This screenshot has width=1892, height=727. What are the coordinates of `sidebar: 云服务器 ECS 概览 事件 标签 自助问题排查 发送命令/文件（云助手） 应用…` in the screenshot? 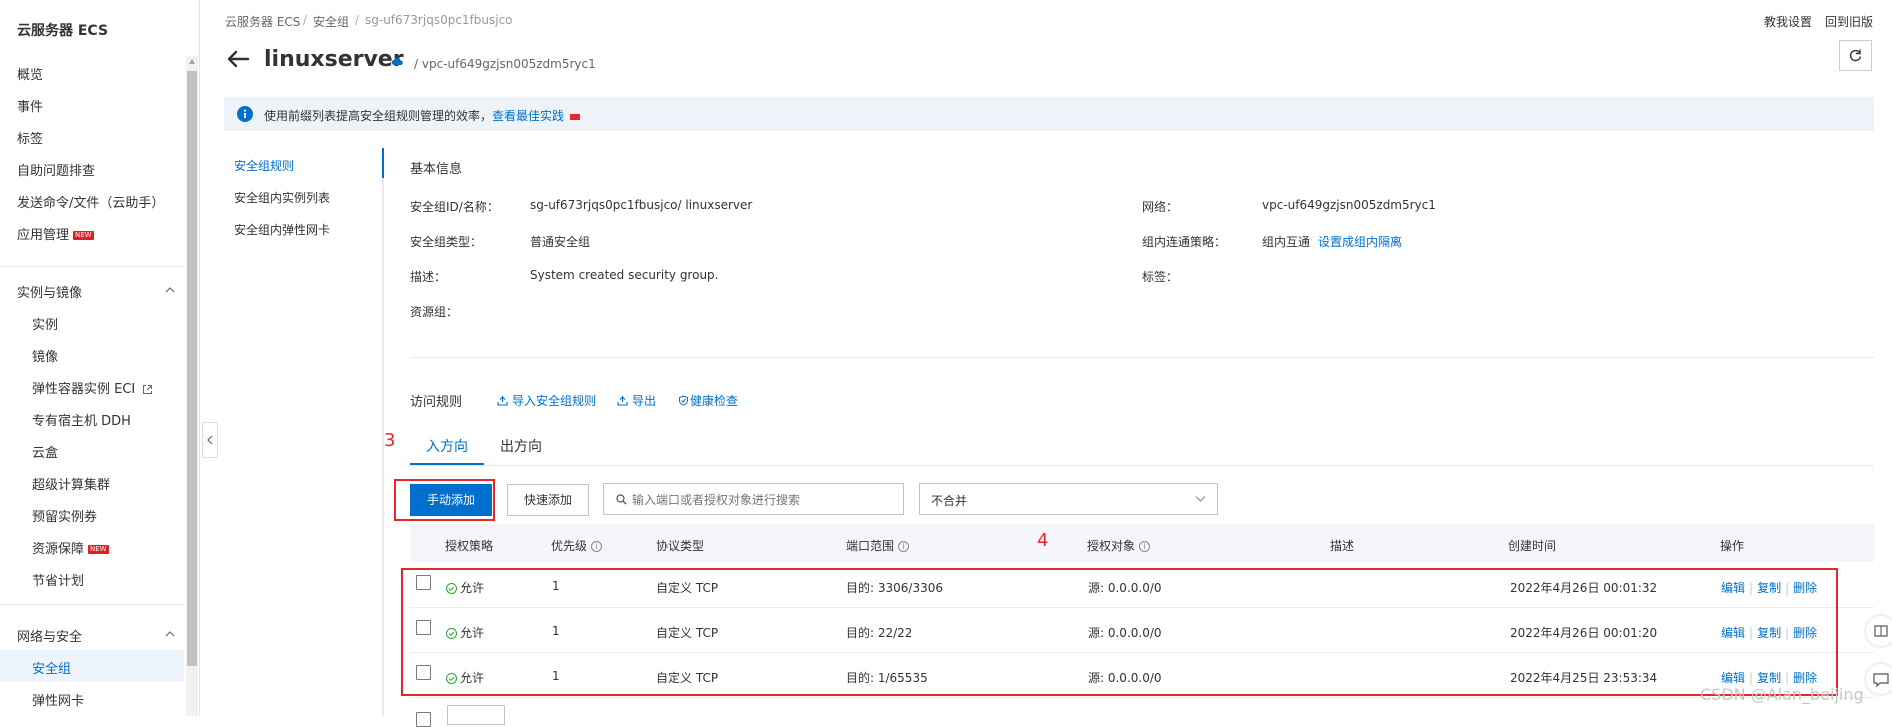 It's located at (100, 358).